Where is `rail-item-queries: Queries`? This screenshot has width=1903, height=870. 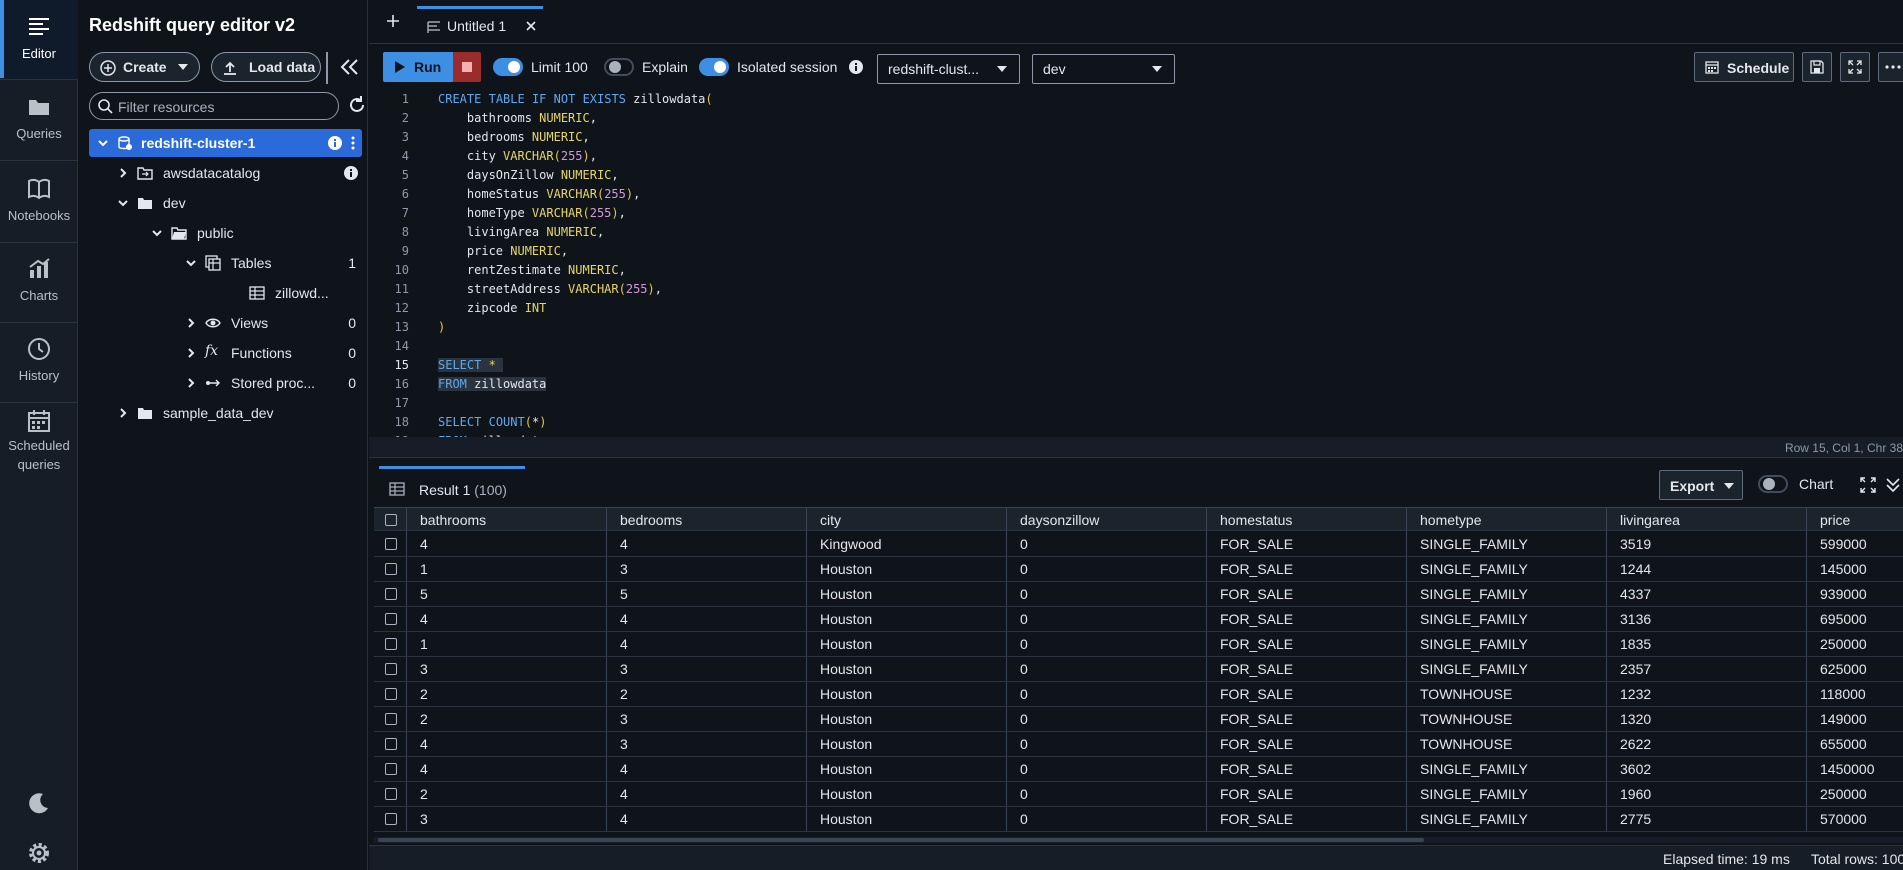
rail-item-queries: Queries is located at coordinates (39, 120).